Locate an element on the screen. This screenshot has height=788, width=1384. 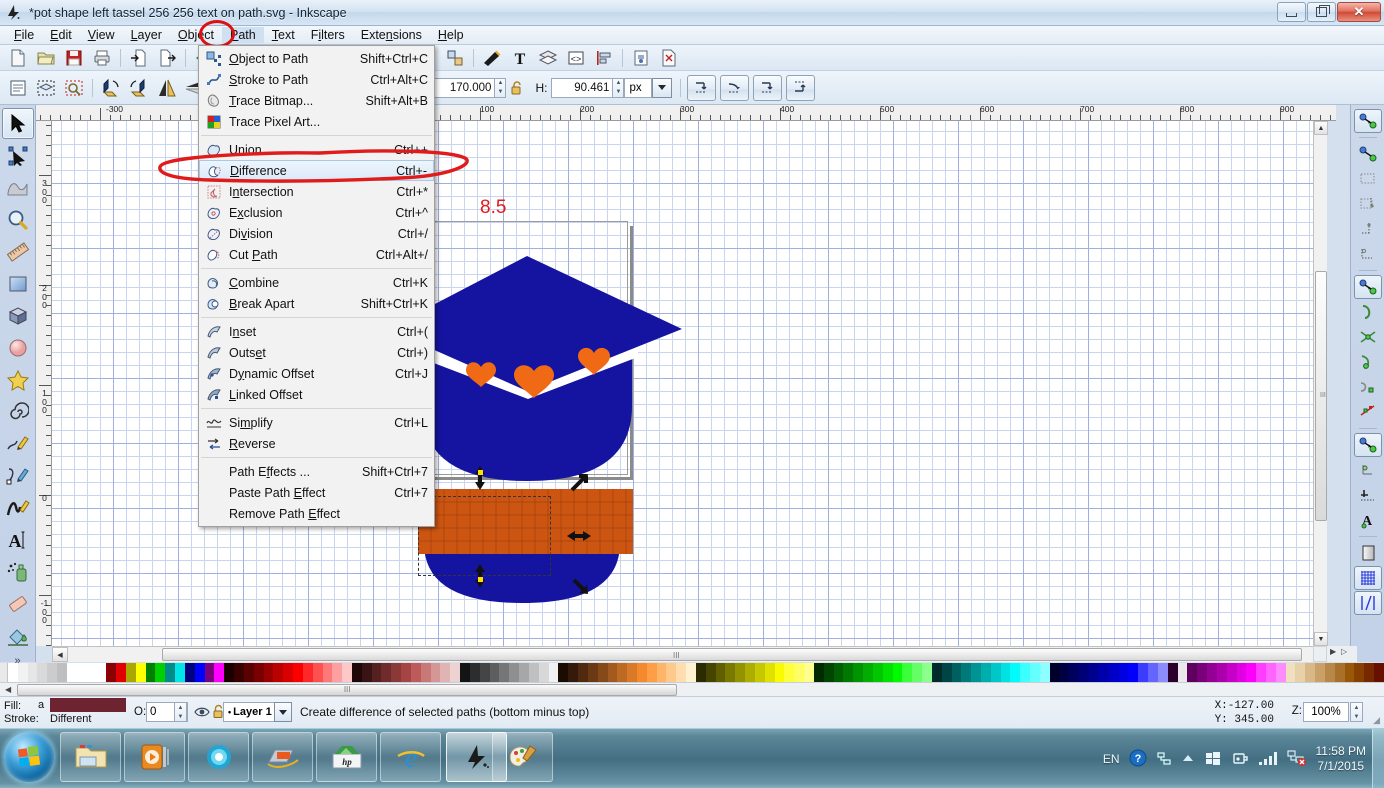
windows-flag-icon is located at coordinates (1213, 759).